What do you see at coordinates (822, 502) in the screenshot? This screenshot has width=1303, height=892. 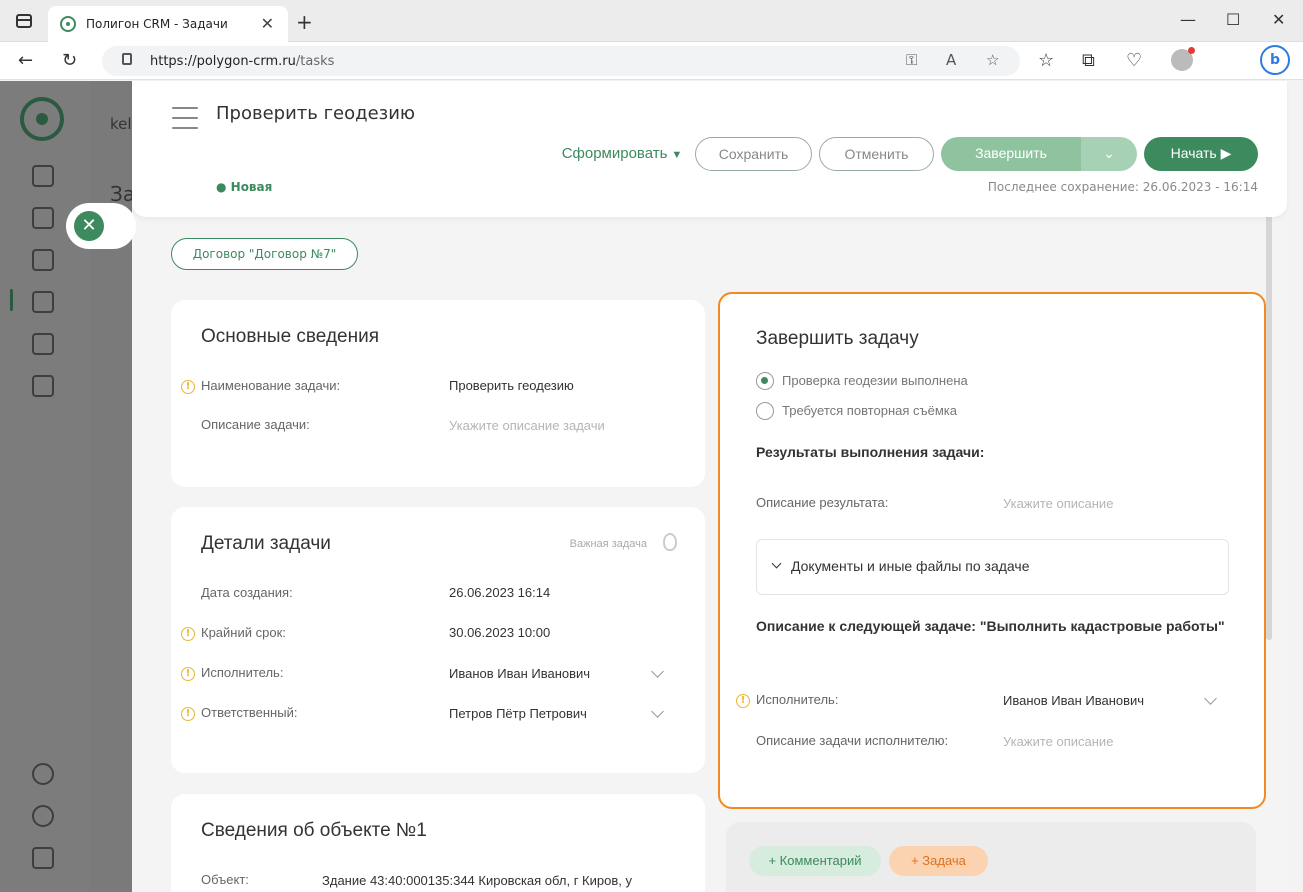 I see `result-desc-label: Описание результата:` at bounding box center [822, 502].